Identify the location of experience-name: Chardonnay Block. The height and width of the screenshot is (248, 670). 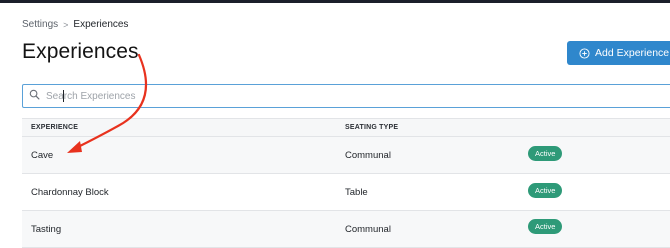
(70, 192).